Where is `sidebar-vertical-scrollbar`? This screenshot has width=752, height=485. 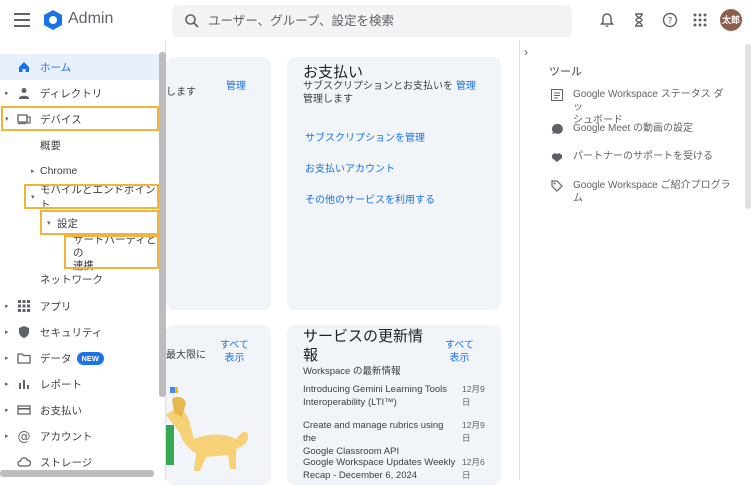
sidebar-vertical-scrollbar is located at coordinates (162, 224).